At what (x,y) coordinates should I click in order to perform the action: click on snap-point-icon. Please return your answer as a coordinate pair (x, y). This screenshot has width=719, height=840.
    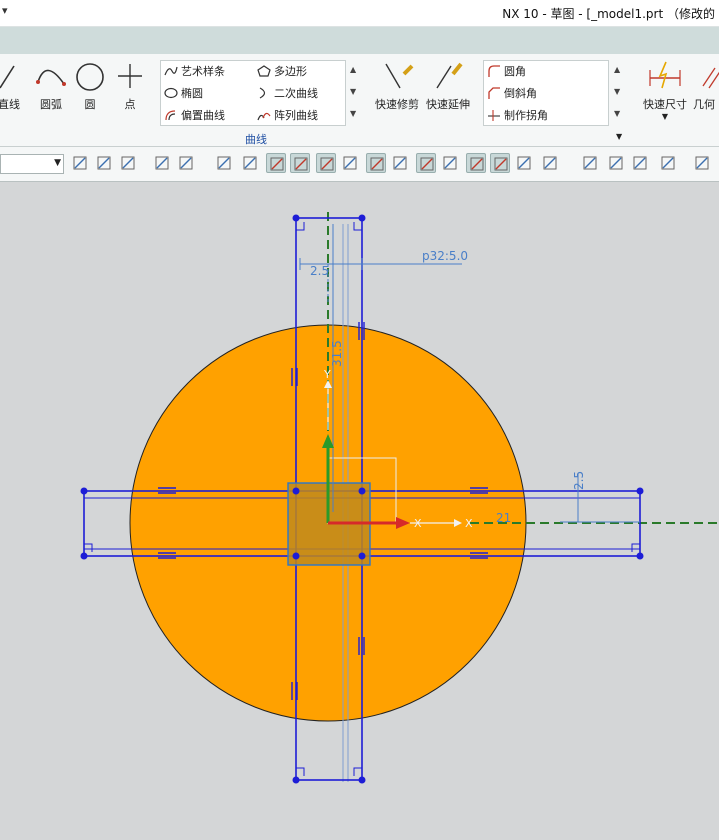
    Looking at the image, I should click on (277, 164).